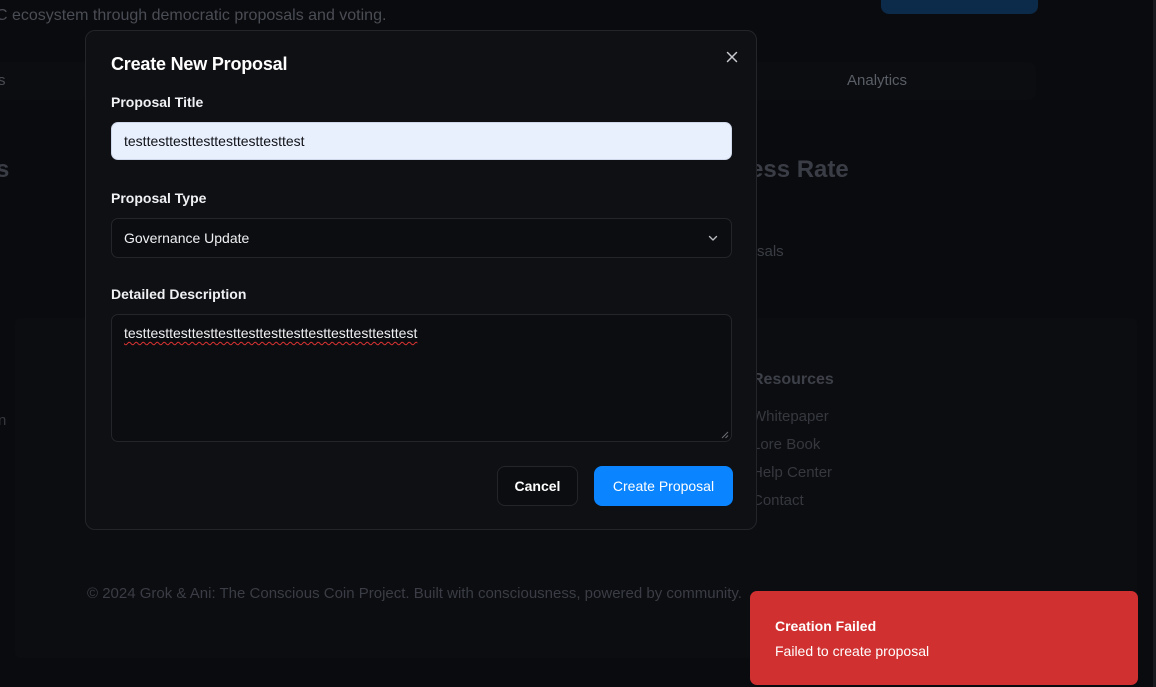 This screenshot has height=687, width=1156. I want to click on stat-heading-success-rate: ess Rate, so click(799, 169).